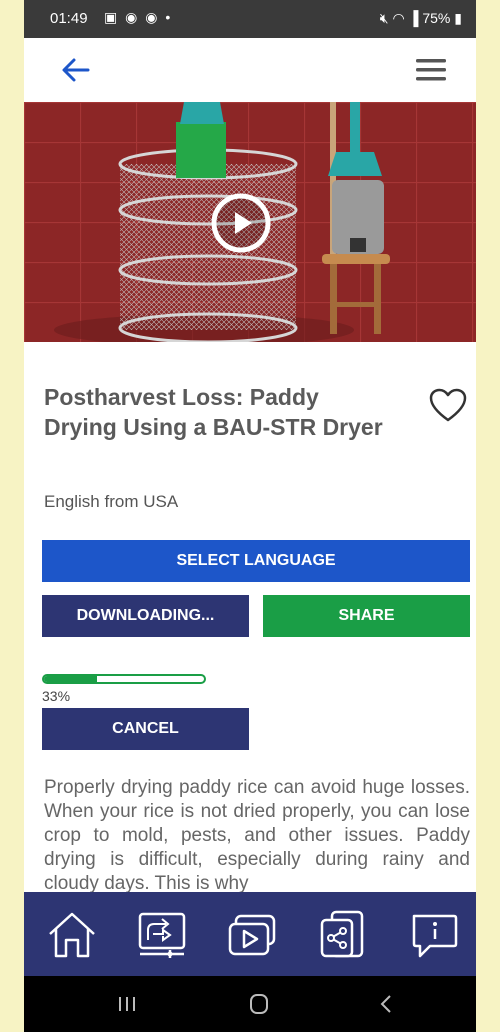 This screenshot has width=500, height=1032. I want to click on home-icon, so click(72, 935).